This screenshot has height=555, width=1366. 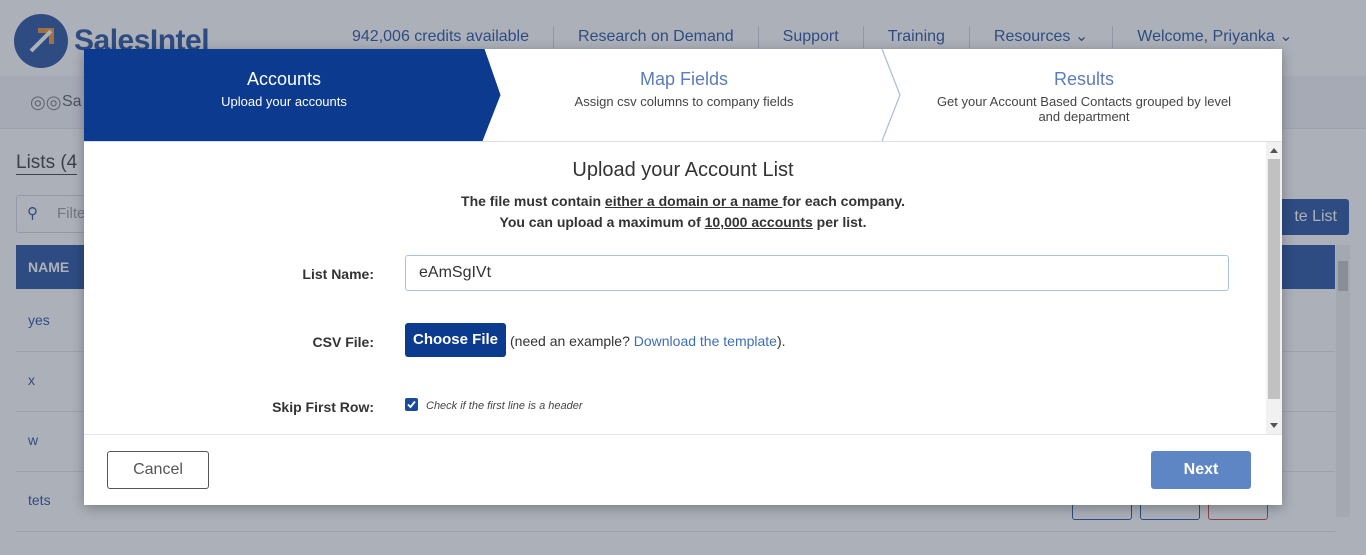 I want to click on skip-first-row-checkbox, so click(x=411, y=404).